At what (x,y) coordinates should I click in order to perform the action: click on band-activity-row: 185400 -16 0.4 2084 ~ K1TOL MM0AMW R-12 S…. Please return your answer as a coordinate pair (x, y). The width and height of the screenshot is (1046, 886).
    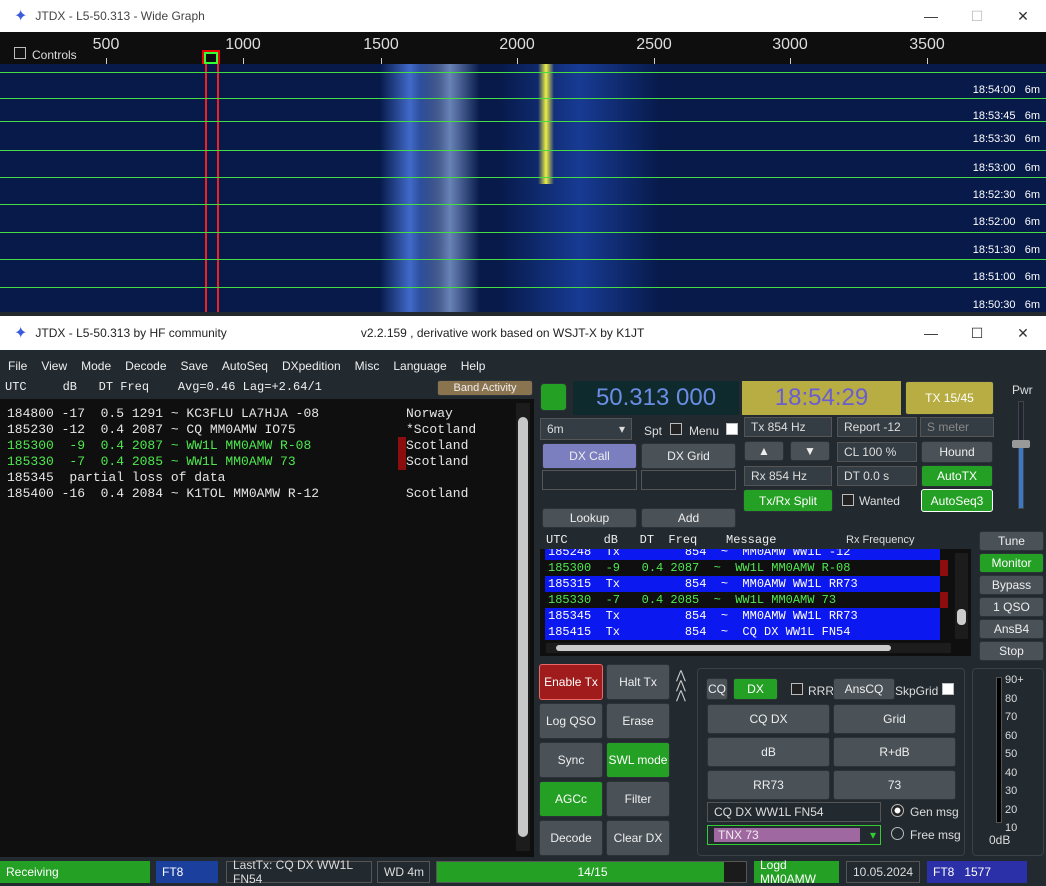
    Looking at the image, I should click on (270, 494).